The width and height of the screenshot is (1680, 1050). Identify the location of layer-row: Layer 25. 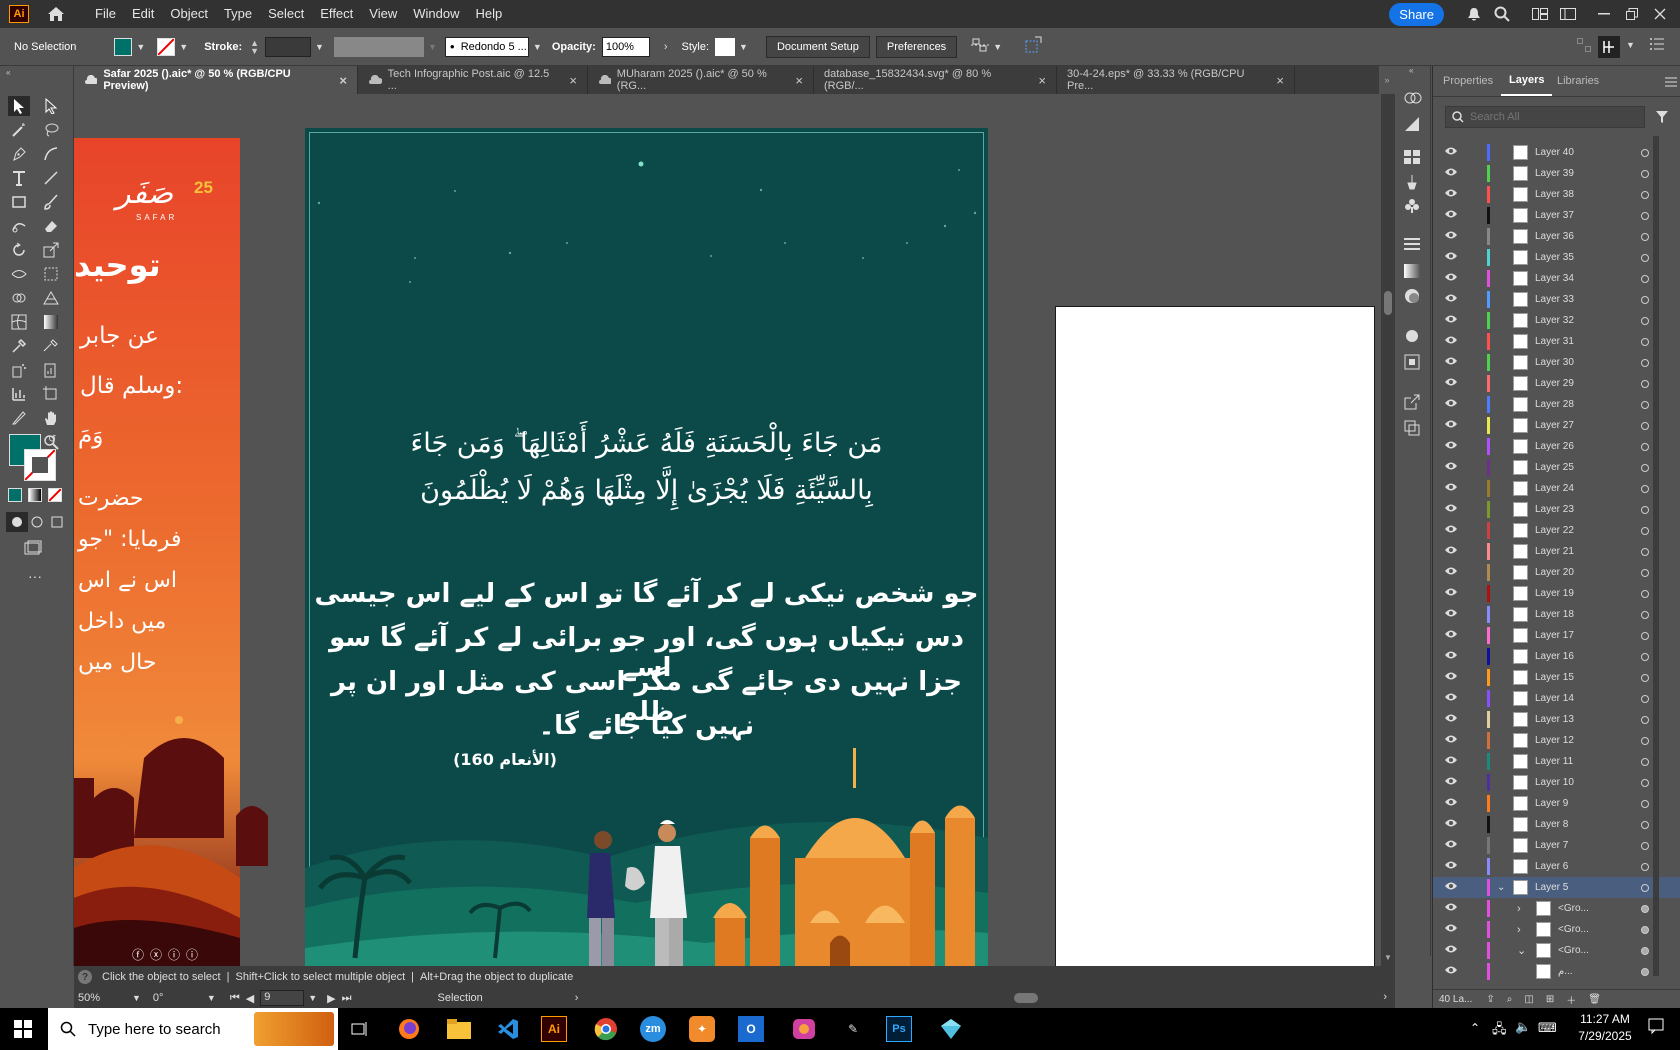
(1556, 467).